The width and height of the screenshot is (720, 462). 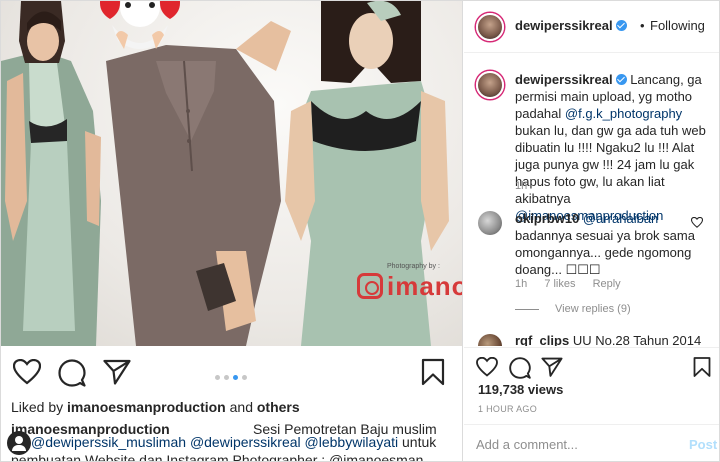 What do you see at coordinates (697, 222) in the screenshot?
I see `like-comment-heart-icon` at bounding box center [697, 222].